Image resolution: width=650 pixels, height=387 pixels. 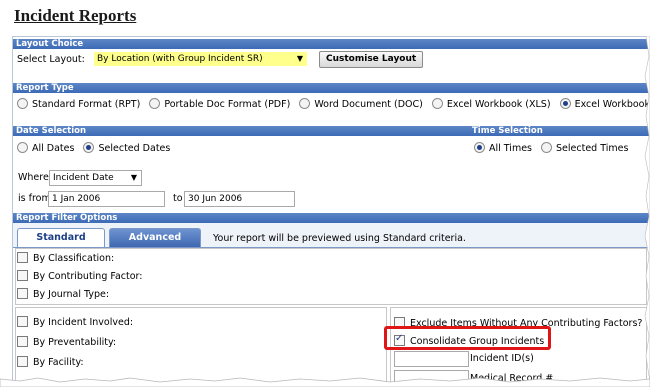 What do you see at coordinates (371, 59) in the screenshot?
I see `customise-layout-button: Customise Layout` at bounding box center [371, 59].